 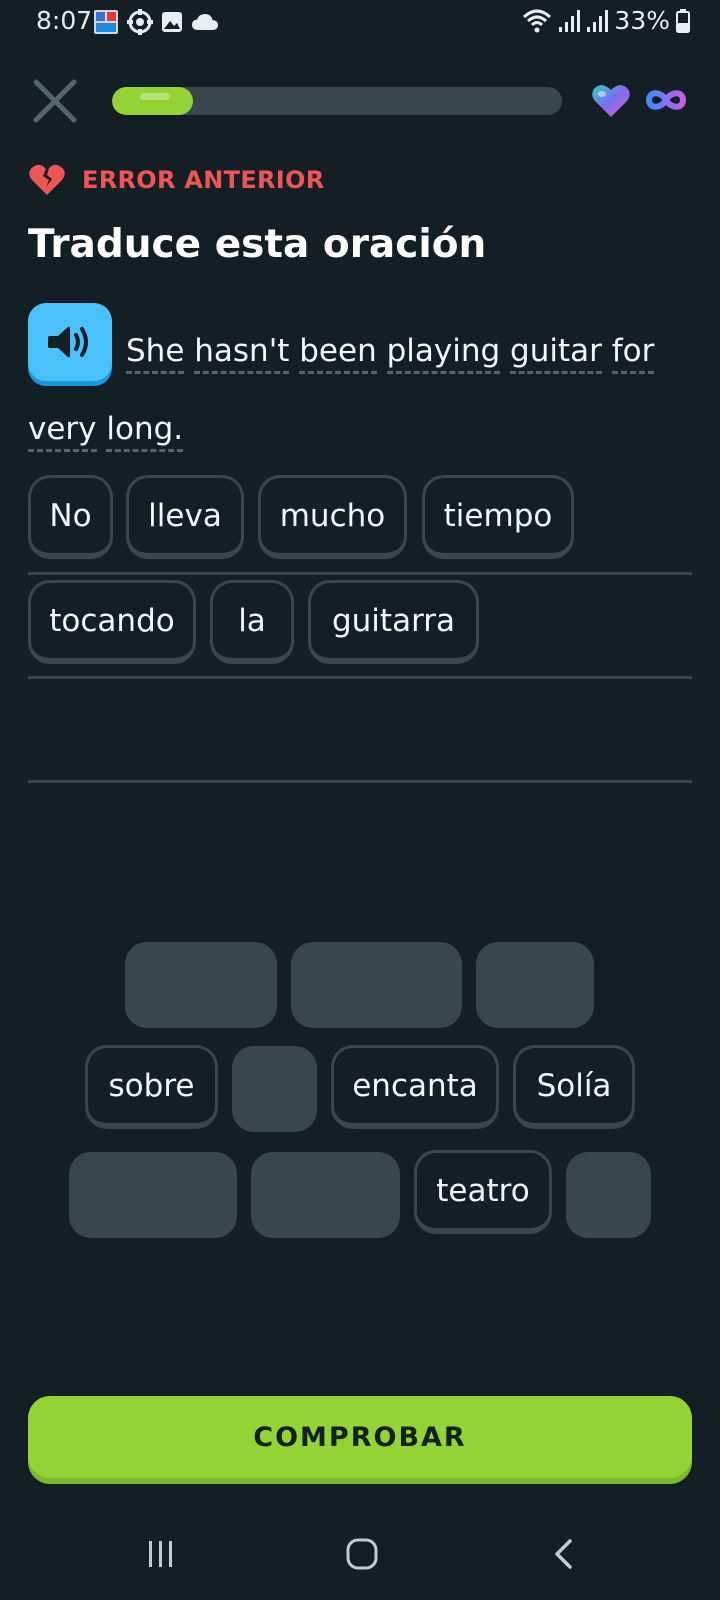 I want to click on check-button: COMPROBAR, so click(x=360, y=1437).